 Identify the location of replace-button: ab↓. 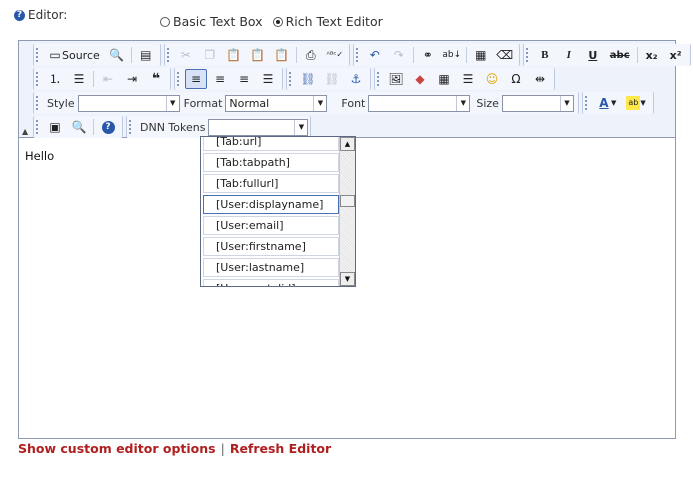
(452, 55).